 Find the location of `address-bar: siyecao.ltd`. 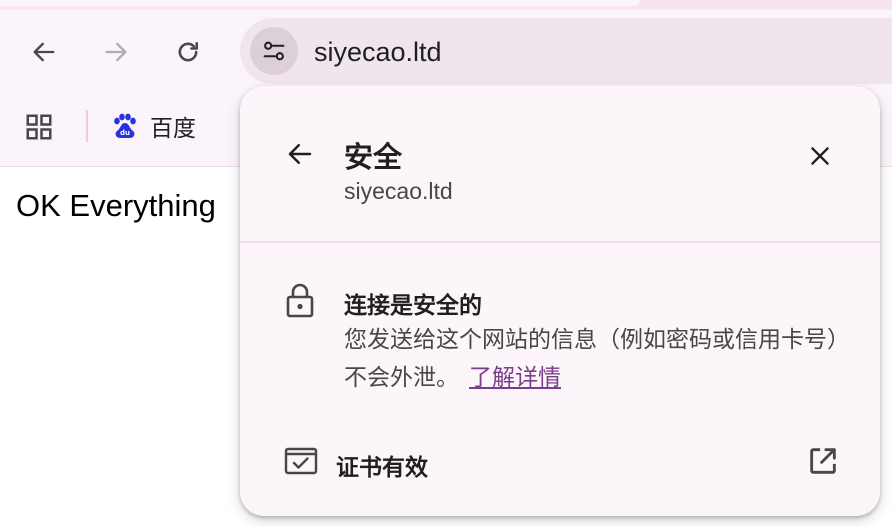

address-bar: siyecao.ltd is located at coordinates (566, 51).